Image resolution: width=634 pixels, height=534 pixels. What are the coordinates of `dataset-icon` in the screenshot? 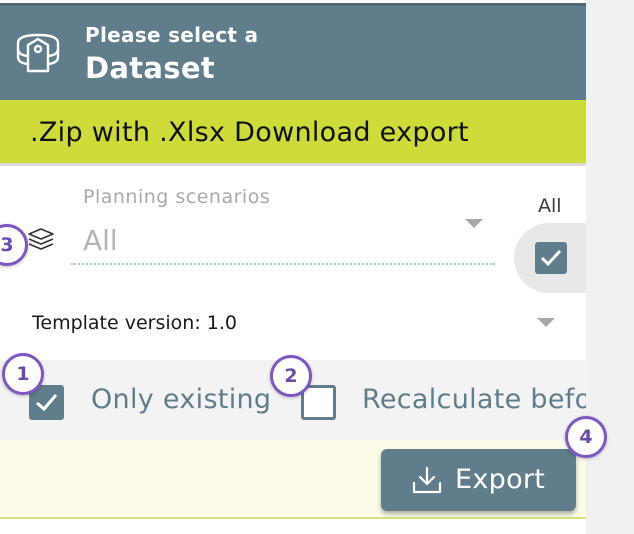 It's located at (38, 53).